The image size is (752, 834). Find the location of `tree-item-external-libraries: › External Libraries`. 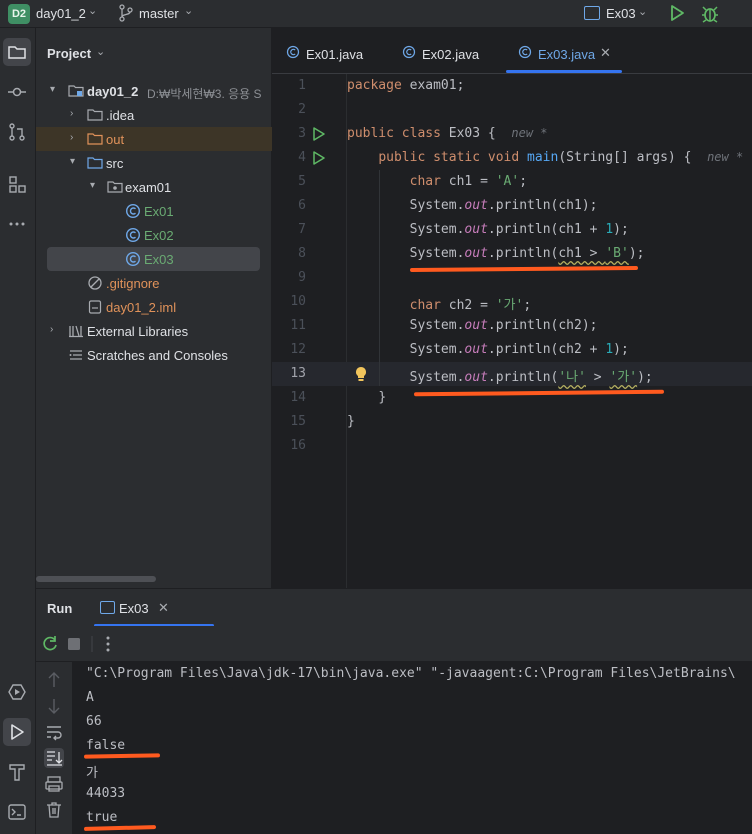

tree-item-external-libraries: › External Libraries is located at coordinates (154, 331).